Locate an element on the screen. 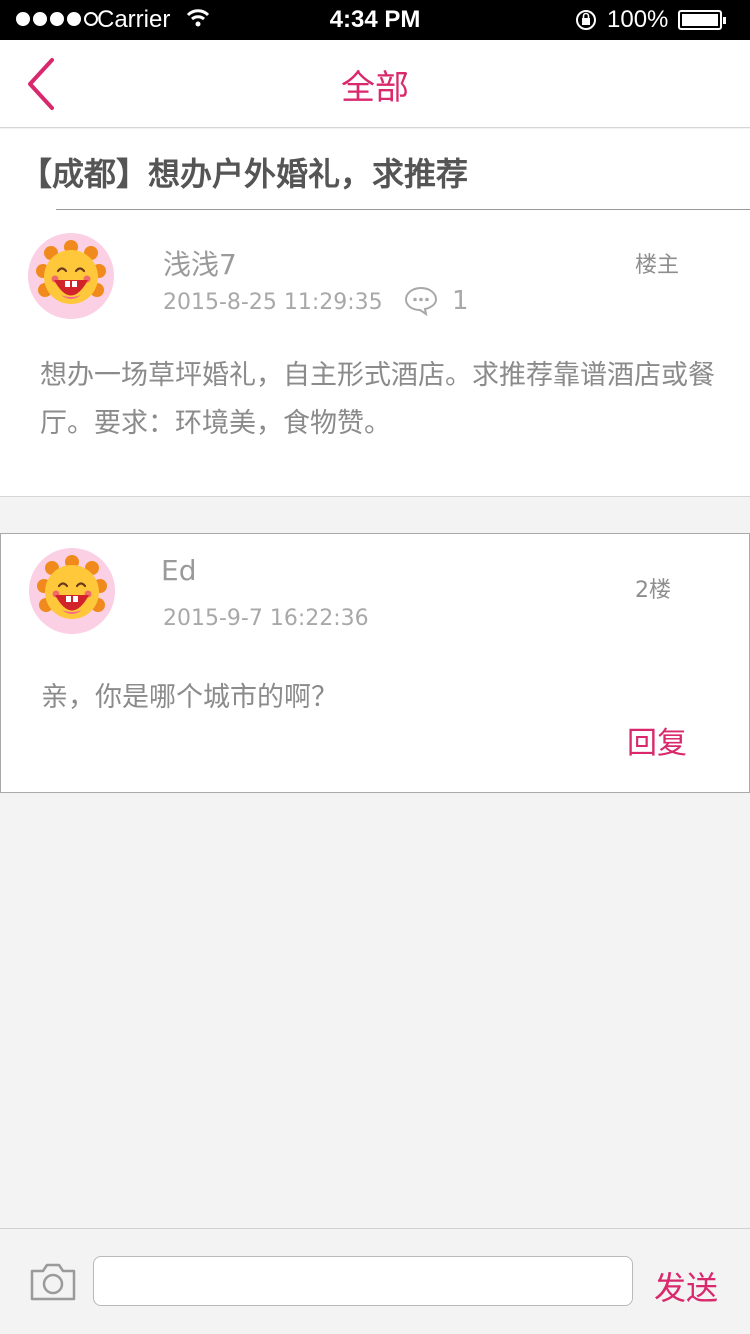 This screenshot has height=1334, width=750. comment-count: 1 is located at coordinates (436, 301).